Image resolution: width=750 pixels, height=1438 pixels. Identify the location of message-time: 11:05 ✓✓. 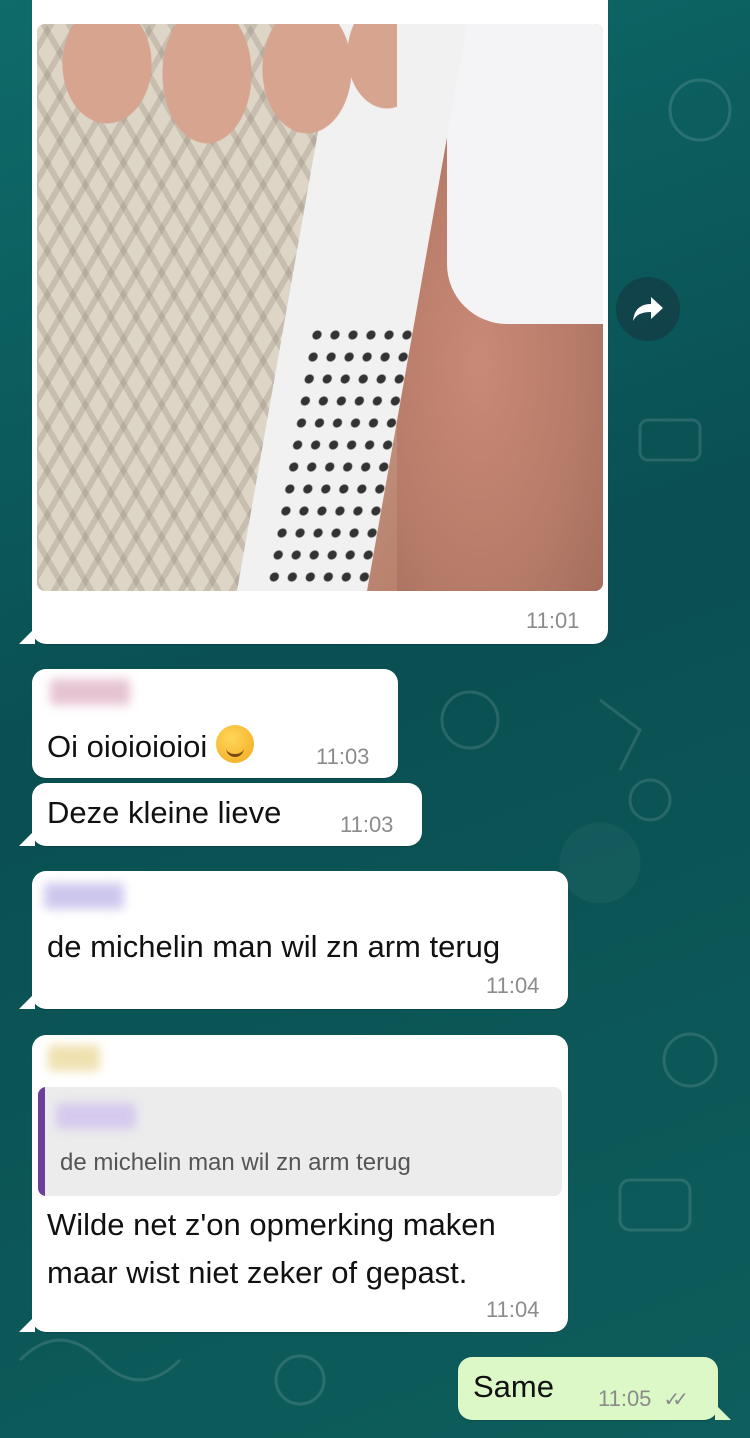
(643, 1399).